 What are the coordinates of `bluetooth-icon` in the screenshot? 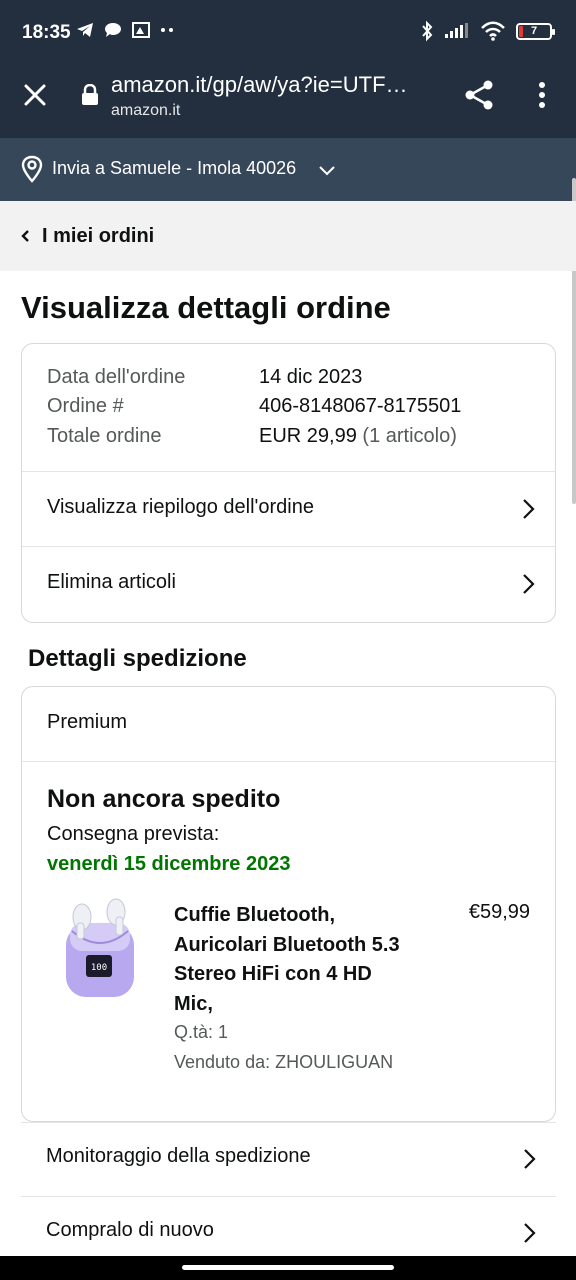 It's located at (427, 31).